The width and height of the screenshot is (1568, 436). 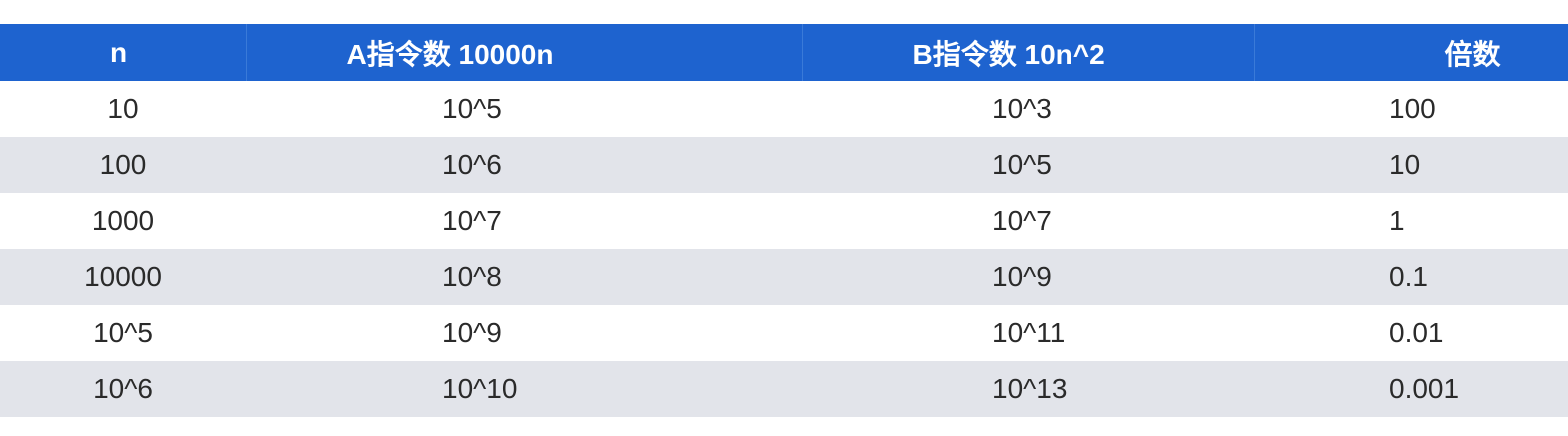 What do you see at coordinates (1030, 388) in the screenshot?
I see `cell-b: 10^13` at bounding box center [1030, 388].